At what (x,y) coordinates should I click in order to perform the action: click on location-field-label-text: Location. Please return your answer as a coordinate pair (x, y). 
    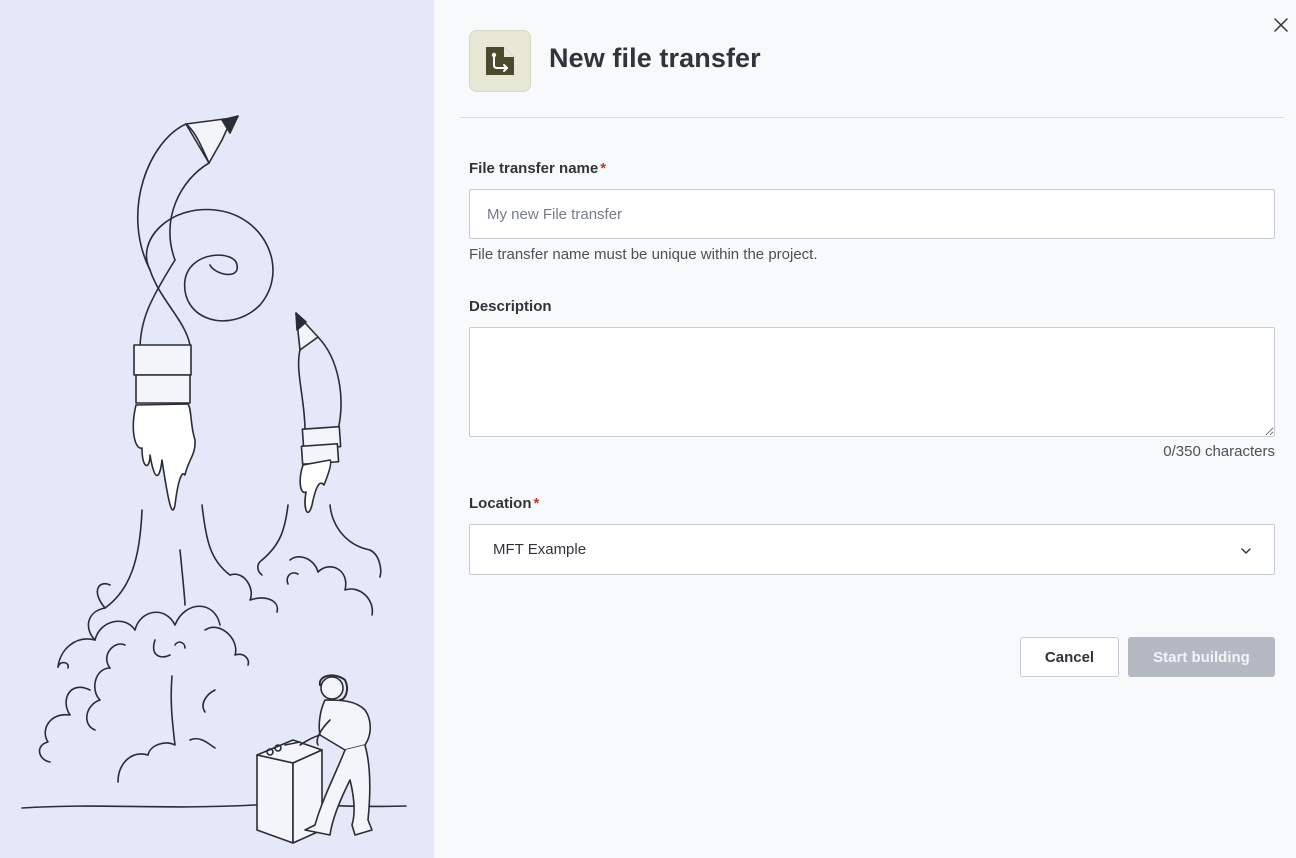
    Looking at the image, I should click on (500, 503).